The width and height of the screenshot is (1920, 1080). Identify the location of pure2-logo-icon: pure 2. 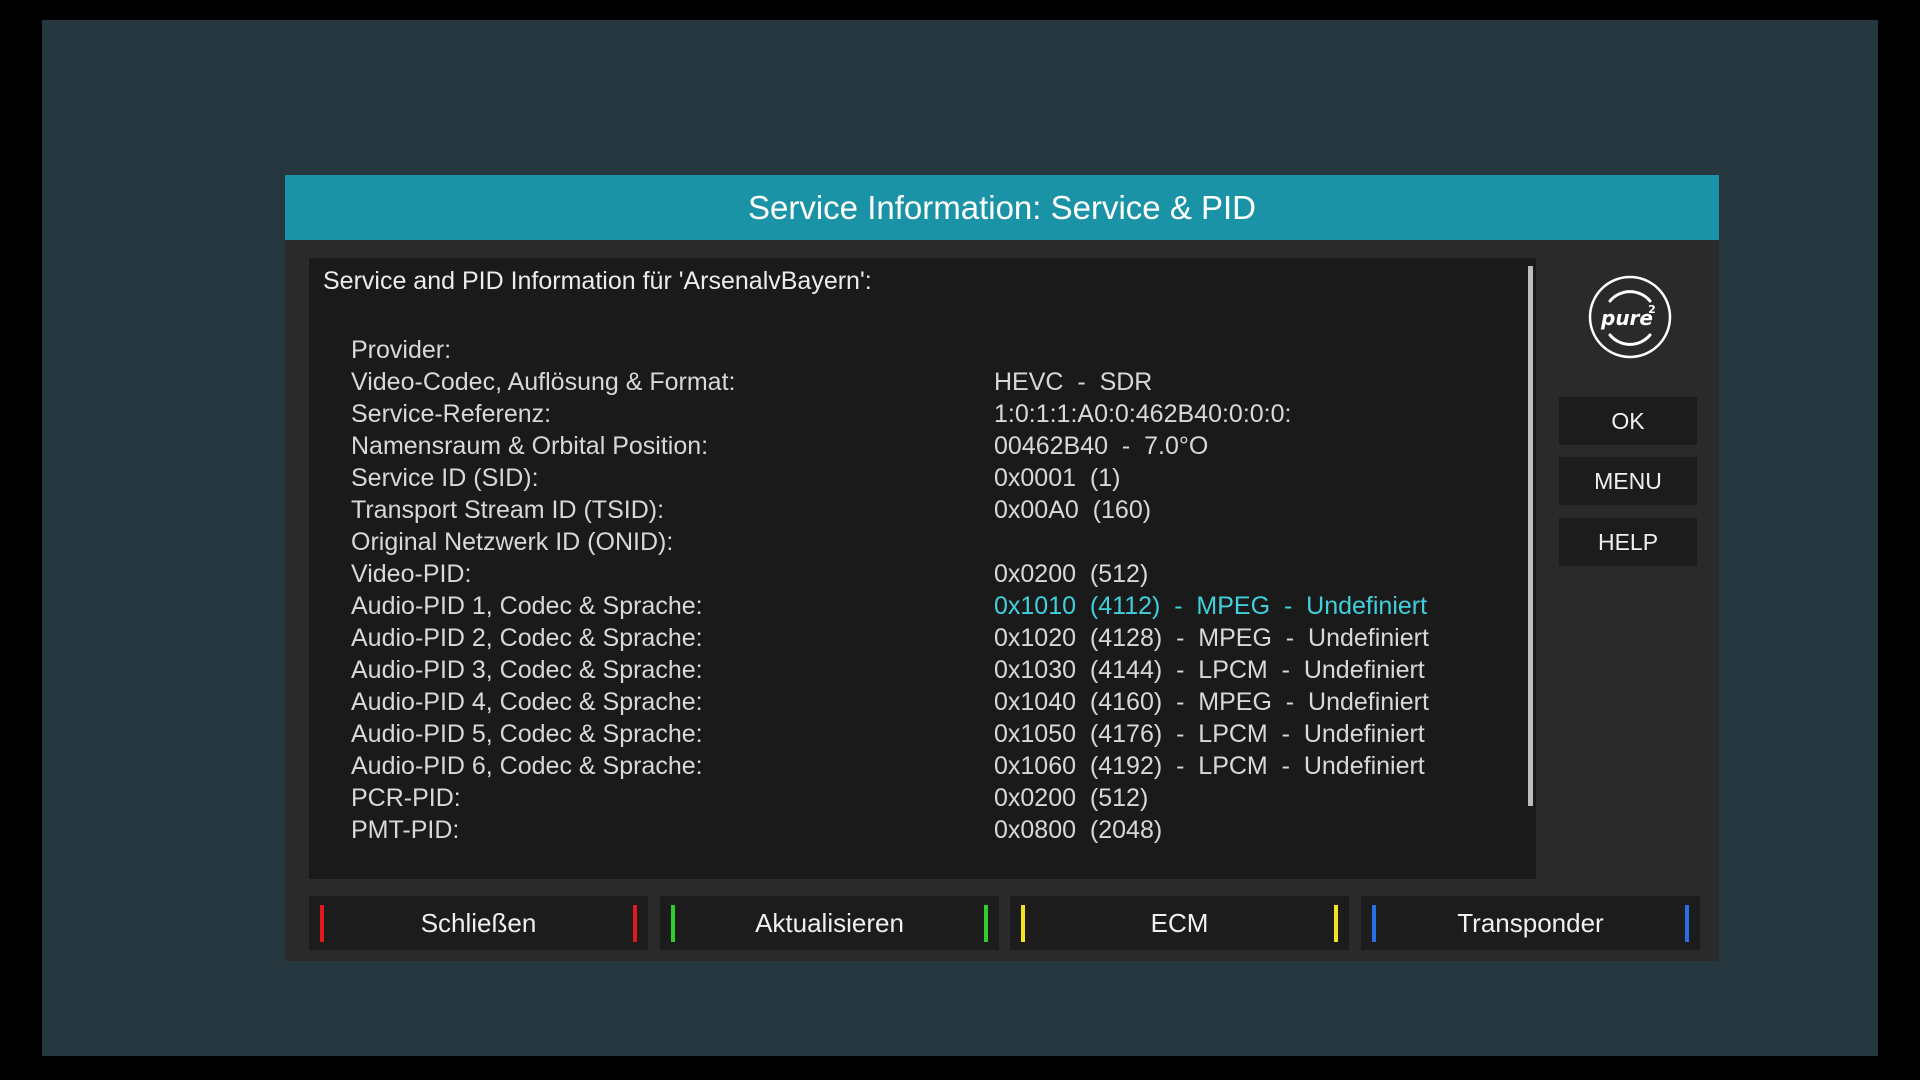
(1630, 317).